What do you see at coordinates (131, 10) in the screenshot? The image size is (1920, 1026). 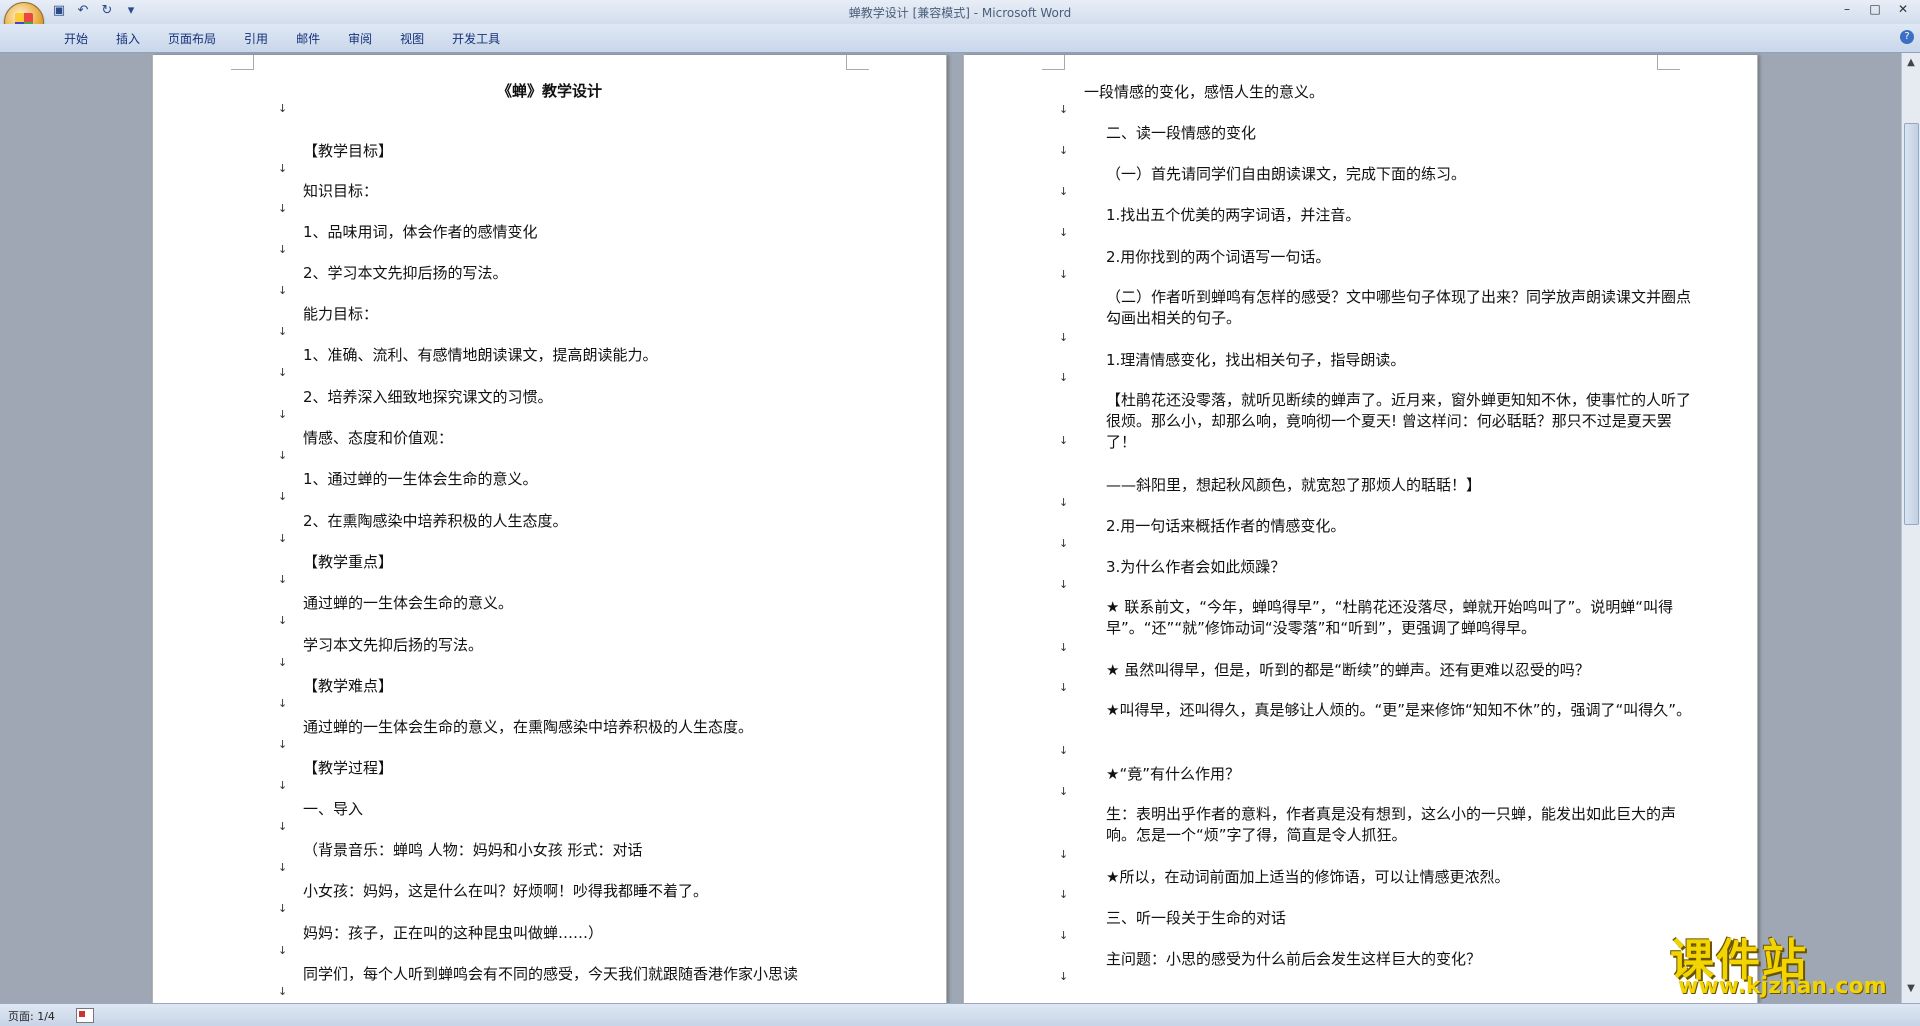 I see `customize-qat-icon: ▾` at bounding box center [131, 10].